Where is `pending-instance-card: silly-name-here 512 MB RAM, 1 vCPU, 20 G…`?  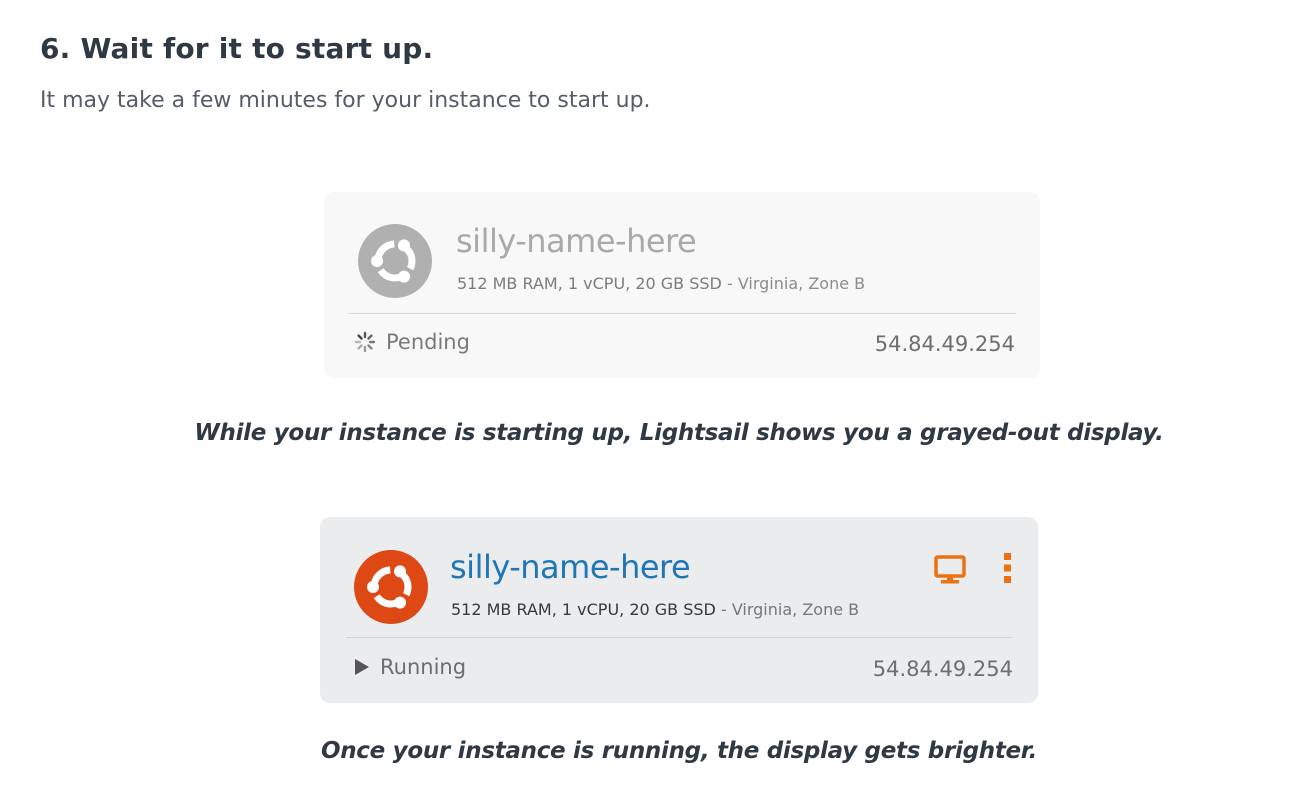
pending-instance-card: silly-name-here 512 MB RAM, 1 vCPU, 20 G… is located at coordinates (682, 285).